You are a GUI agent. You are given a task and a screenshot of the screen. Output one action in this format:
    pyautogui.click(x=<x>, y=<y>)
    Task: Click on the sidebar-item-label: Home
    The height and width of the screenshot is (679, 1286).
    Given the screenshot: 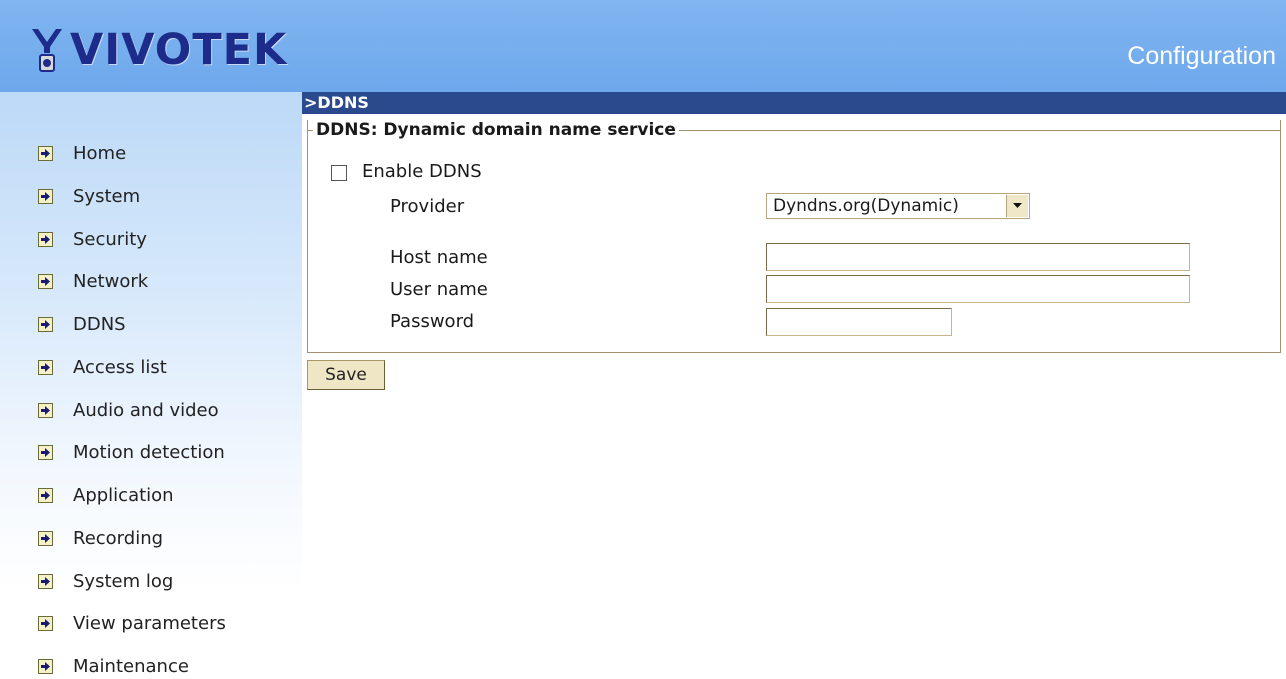 What is the action you would take?
    pyautogui.click(x=100, y=153)
    